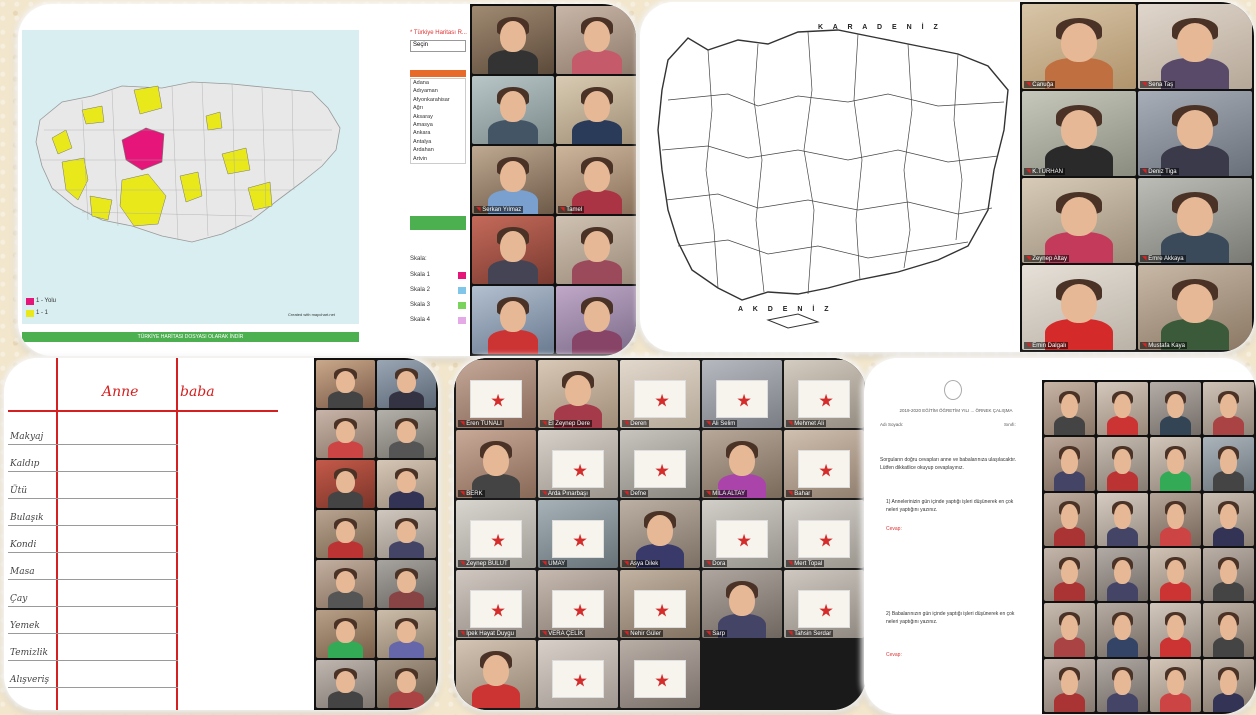 This screenshot has height=715, width=1256. Describe the element at coordinates (438, 125) in the screenshot. I see `city-option: Amasya` at that location.